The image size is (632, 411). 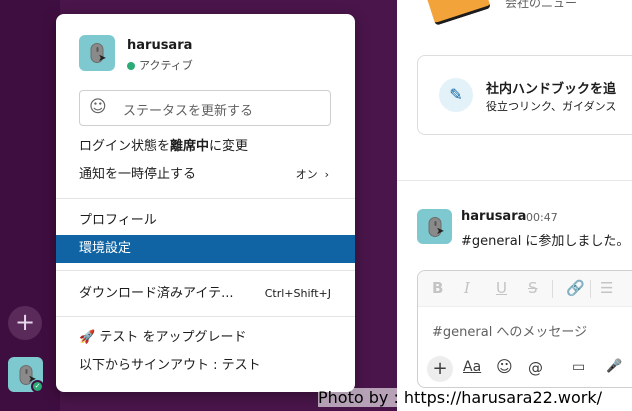 What do you see at coordinates (97, 53) in the screenshot?
I see `menu-avatar: ➤` at bounding box center [97, 53].